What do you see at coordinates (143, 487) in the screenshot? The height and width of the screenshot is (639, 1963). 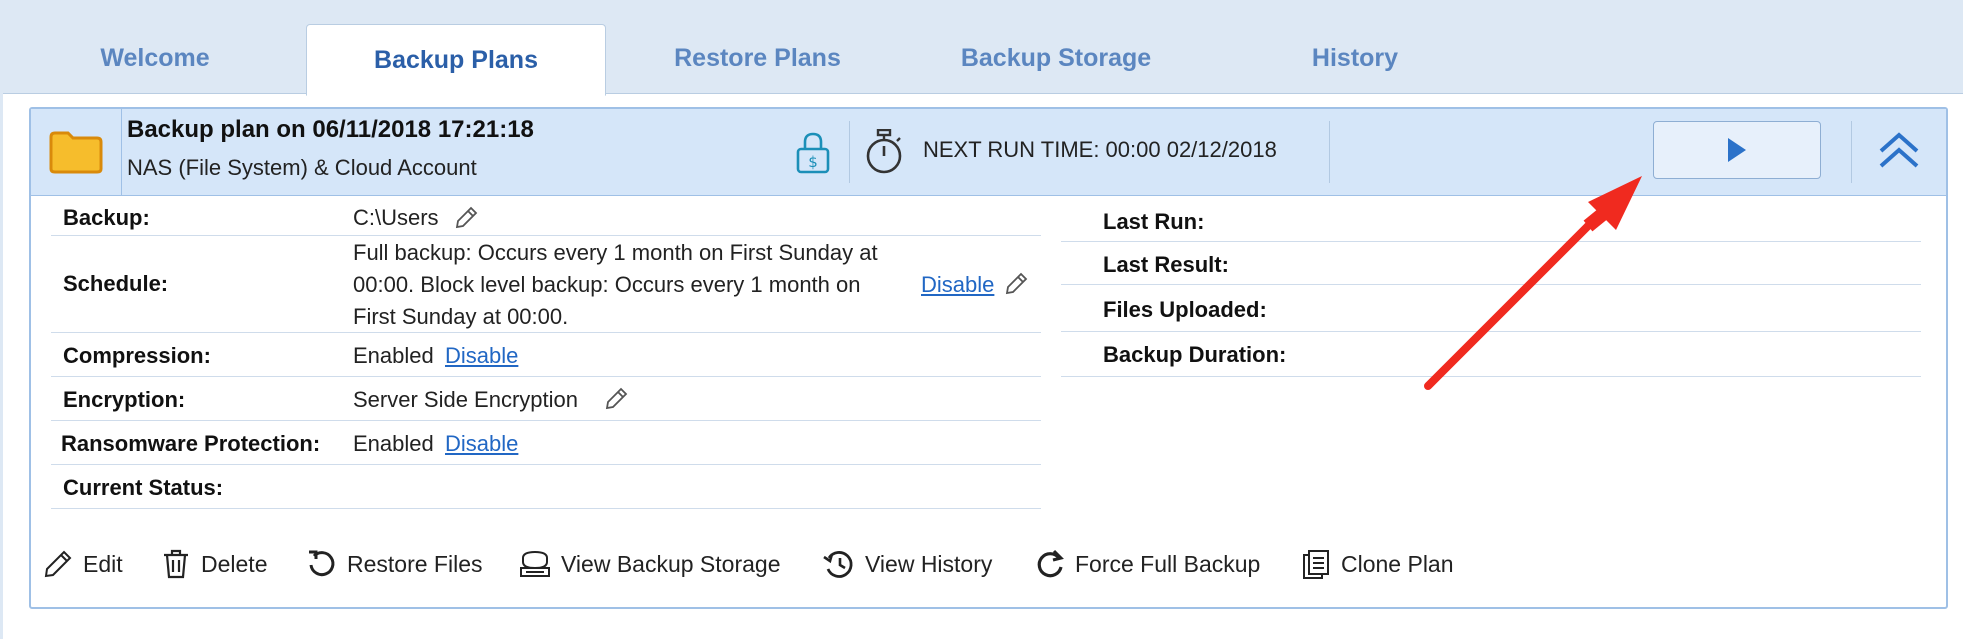 I see `detail-label: Current Status:` at bounding box center [143, 487].